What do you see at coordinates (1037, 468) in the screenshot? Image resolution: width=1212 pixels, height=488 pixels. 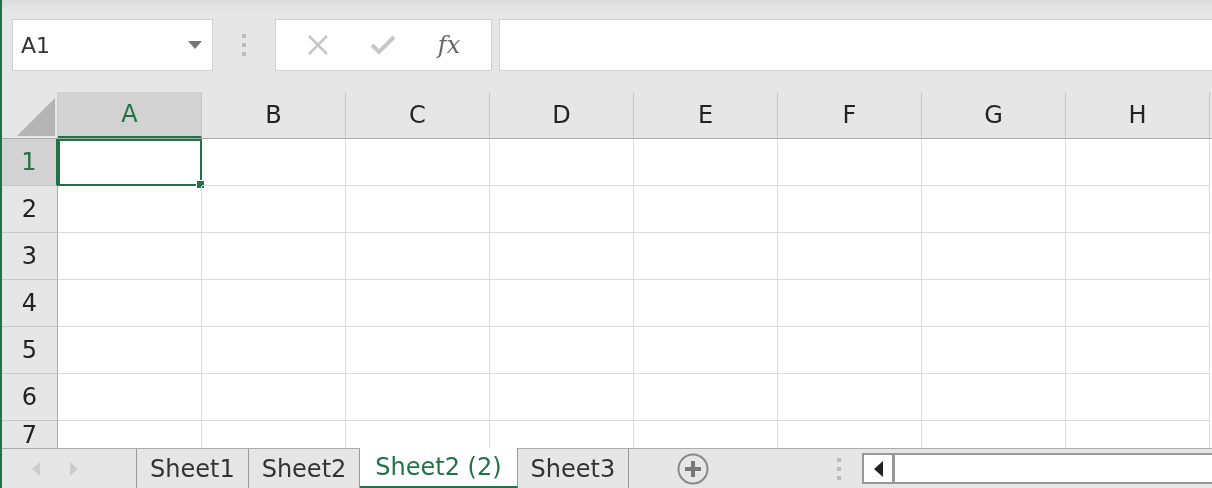 I see `horizontal-scrollbar` at bounding box center [1037, 468].